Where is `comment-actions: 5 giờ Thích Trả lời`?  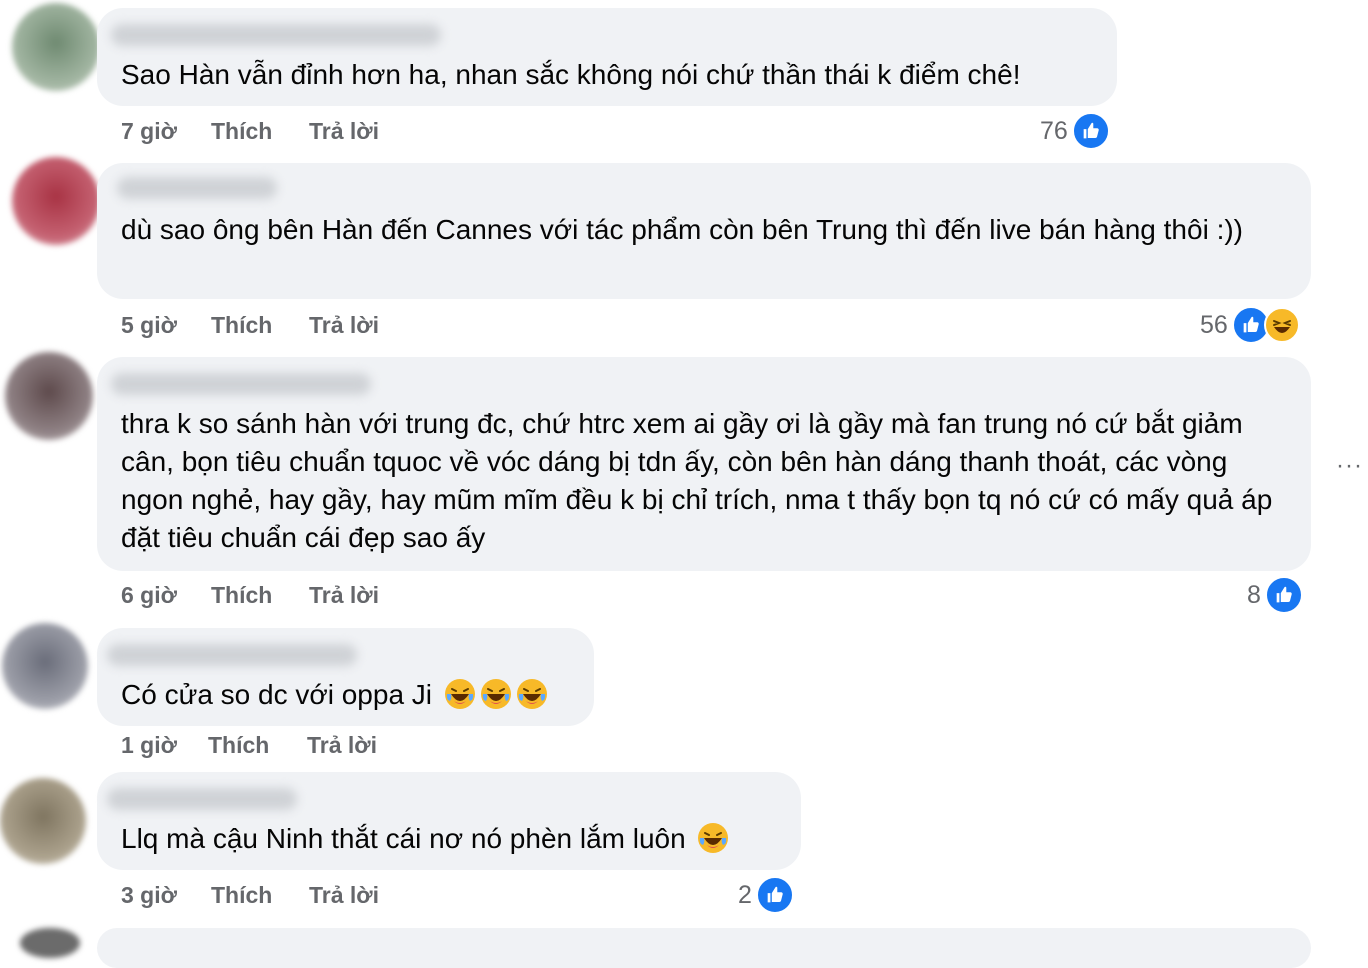
comment-actions: 5 giờ Thích Trả lời is located at coordinates (250, 325).